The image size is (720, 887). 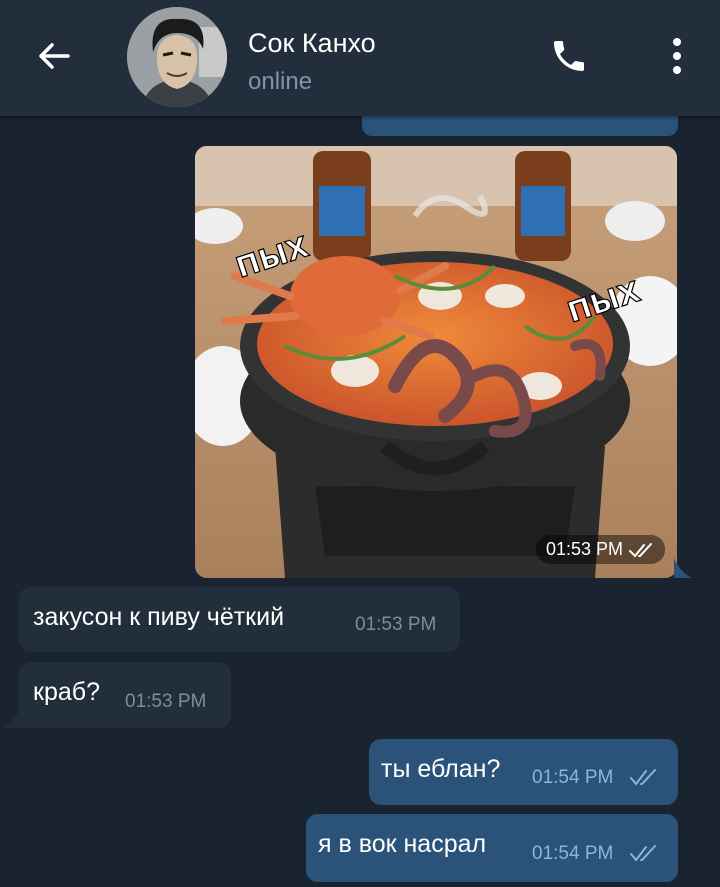 I want to click on message-text: закусон к пиву чёткий, so click(x=159, y=617).